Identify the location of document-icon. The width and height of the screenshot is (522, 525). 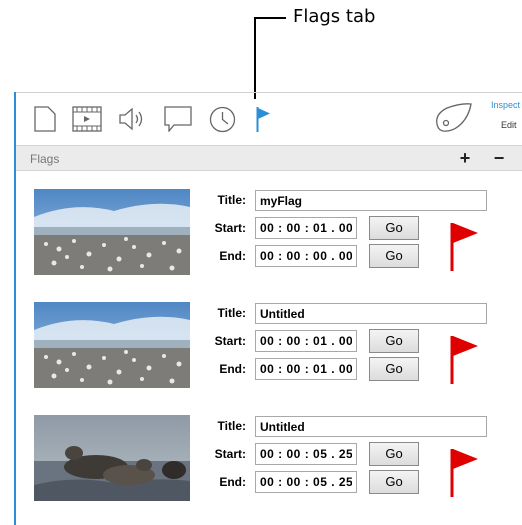
(45, 121).